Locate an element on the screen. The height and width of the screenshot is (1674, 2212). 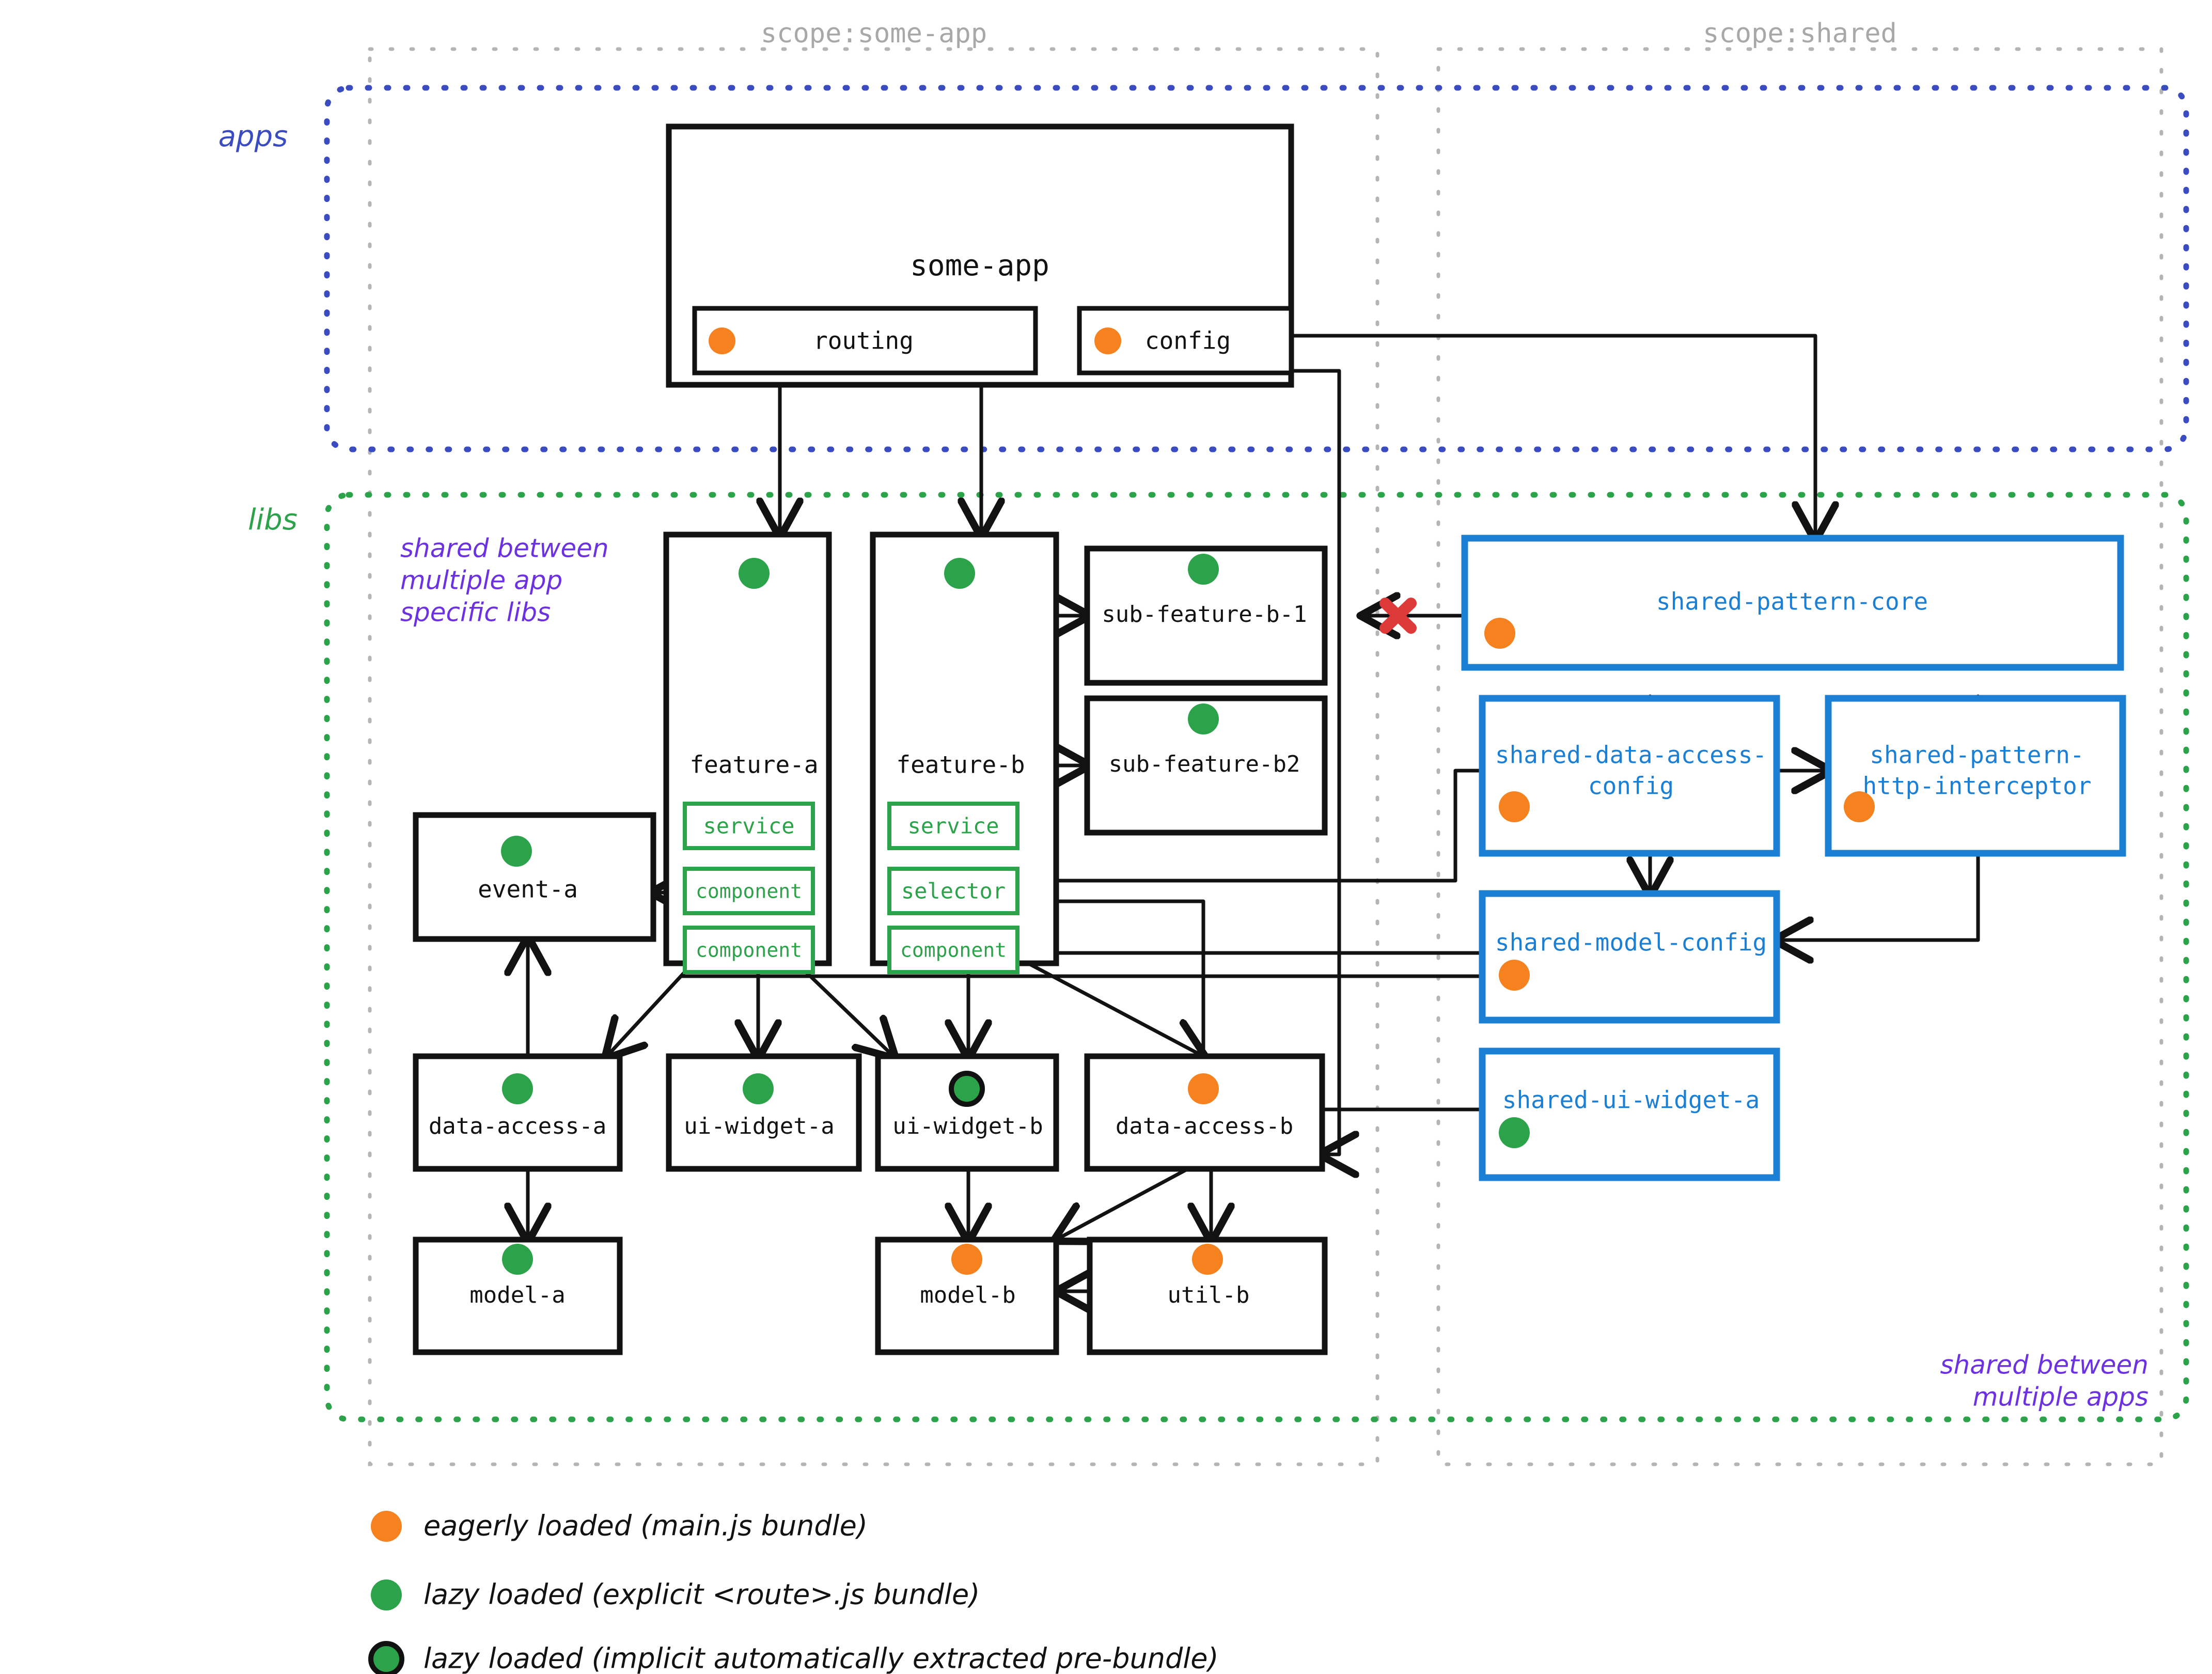
app-part-label: routing is located at coordinates (864, 341).